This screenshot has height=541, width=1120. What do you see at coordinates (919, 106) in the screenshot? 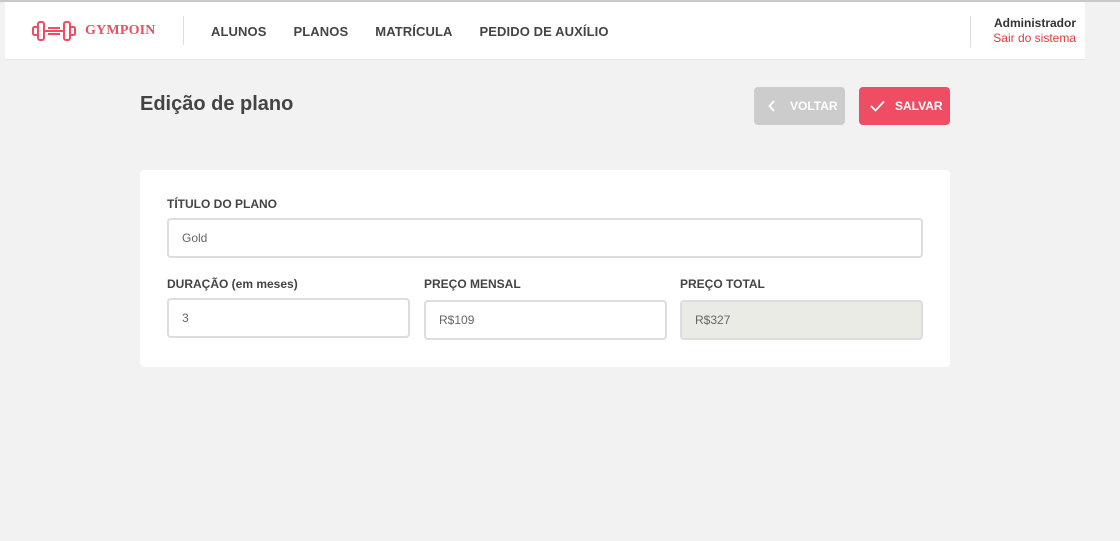
I see `save-button-label: SALVAR` at bounding box center [919, 106].